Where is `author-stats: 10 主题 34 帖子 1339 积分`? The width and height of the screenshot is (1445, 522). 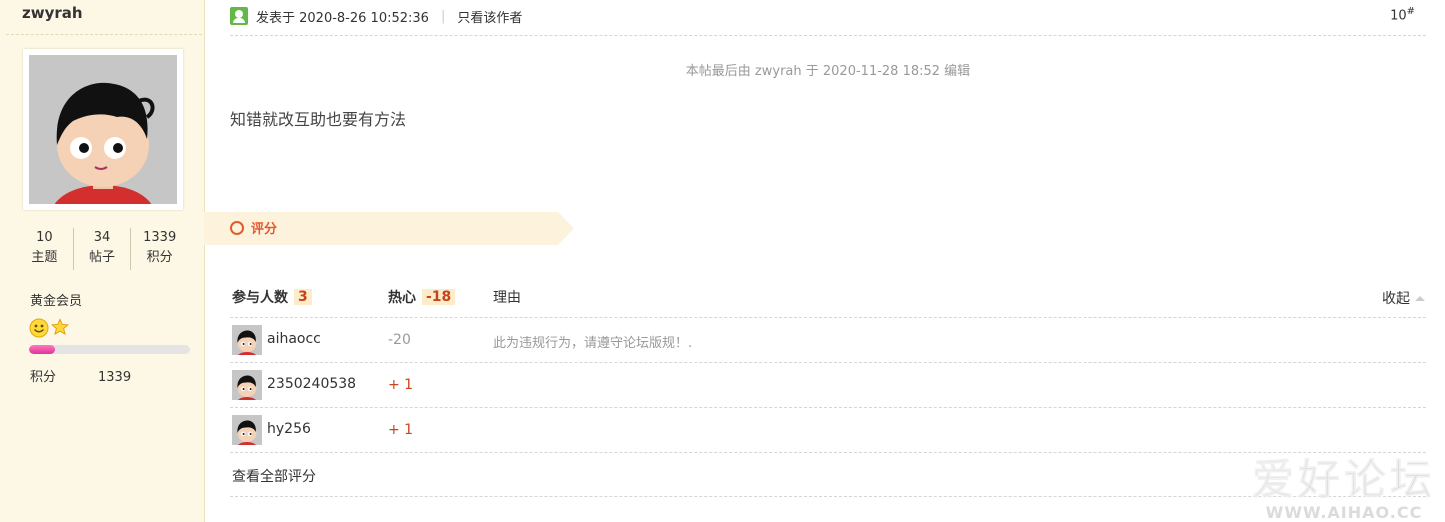 author-stats: 10 主题 34 帖子 1339 积分 is located at coordinates (102, 249).